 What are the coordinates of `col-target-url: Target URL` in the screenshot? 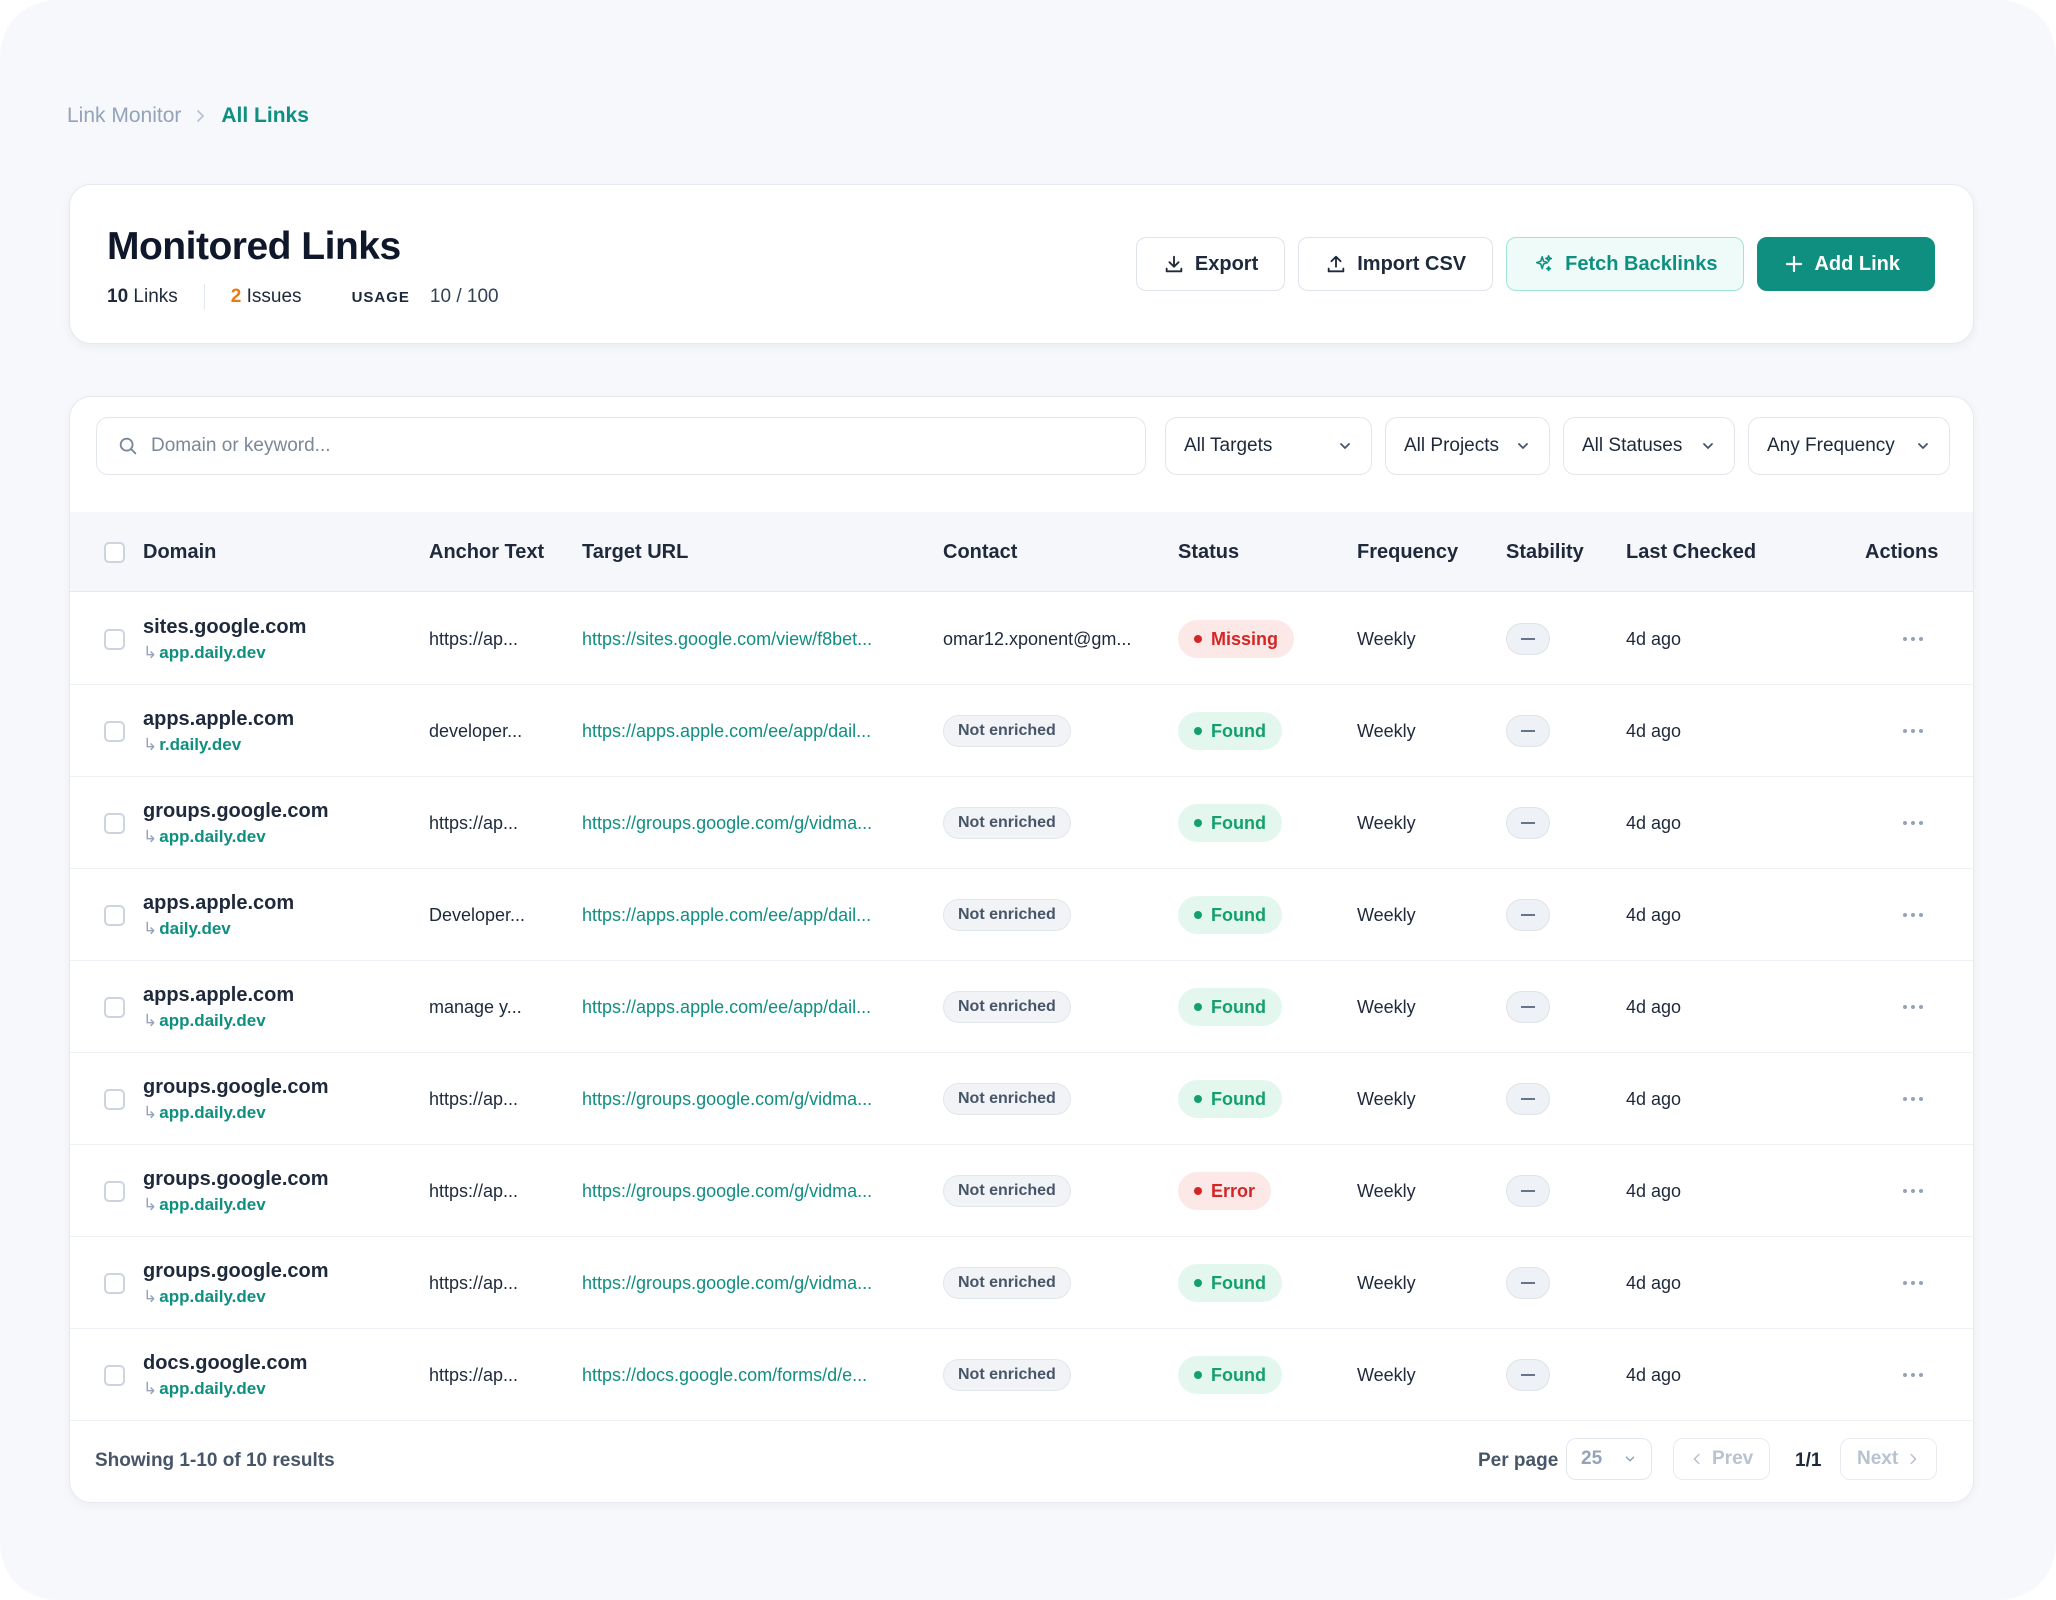 It's located at (635, 552).